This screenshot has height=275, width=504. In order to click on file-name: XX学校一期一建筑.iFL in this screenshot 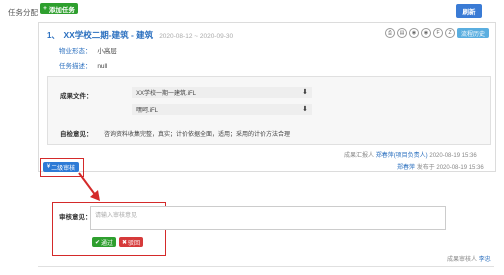, I will do `click(166, 94)`.